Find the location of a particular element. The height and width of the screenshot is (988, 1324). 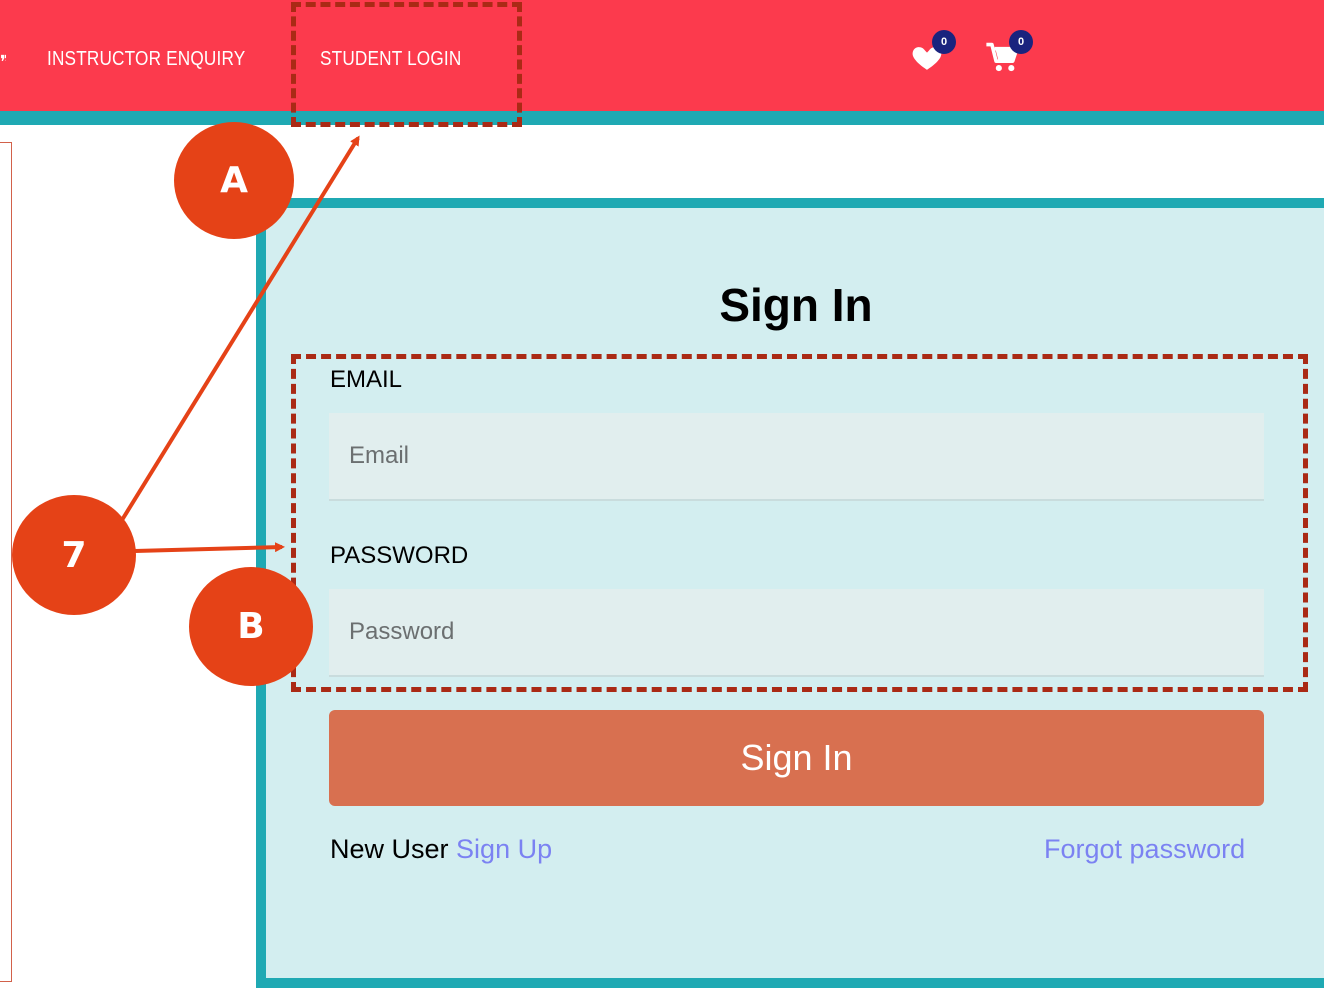

marker-a: A is located at coordinates (234, 180).